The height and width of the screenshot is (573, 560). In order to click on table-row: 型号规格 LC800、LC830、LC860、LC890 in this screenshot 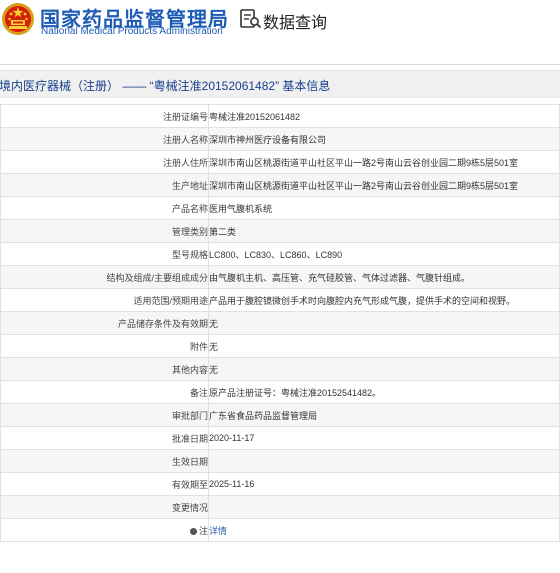, I will do `click(280, 254)`.